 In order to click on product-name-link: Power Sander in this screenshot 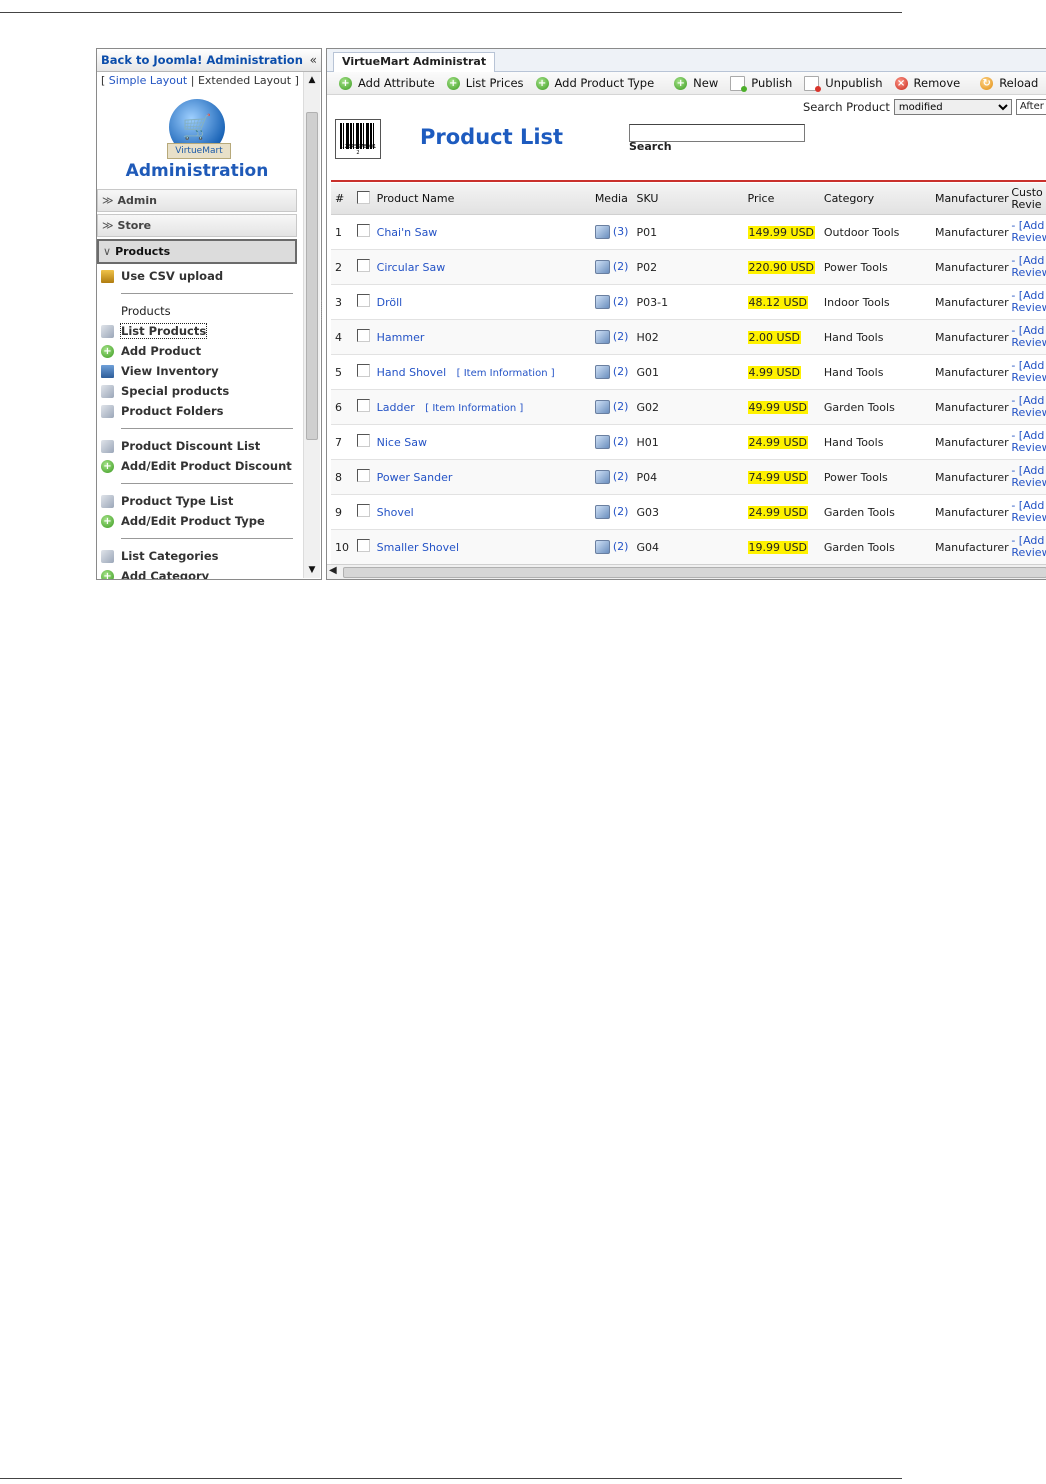, I will do `click(415, 477)`.